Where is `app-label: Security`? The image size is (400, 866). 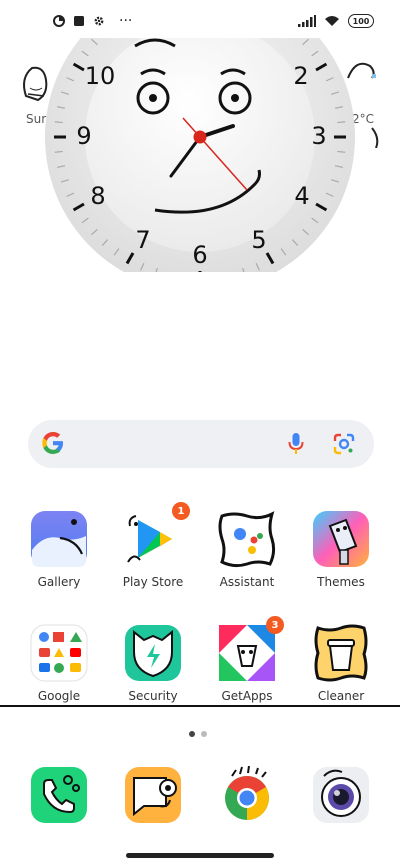
app-label: Security is located at coordinates (153, 696).